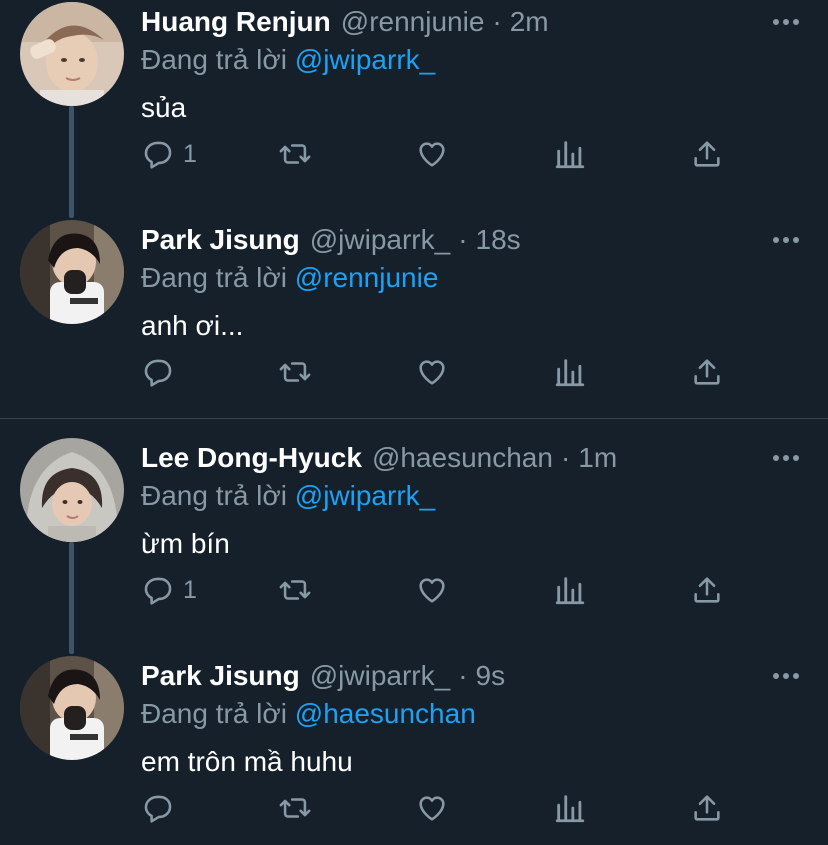 The image size is (828, 845). I want to click on tweet-header: Park Jisung @jwiparrk_ · 9s, so click(323, 676).